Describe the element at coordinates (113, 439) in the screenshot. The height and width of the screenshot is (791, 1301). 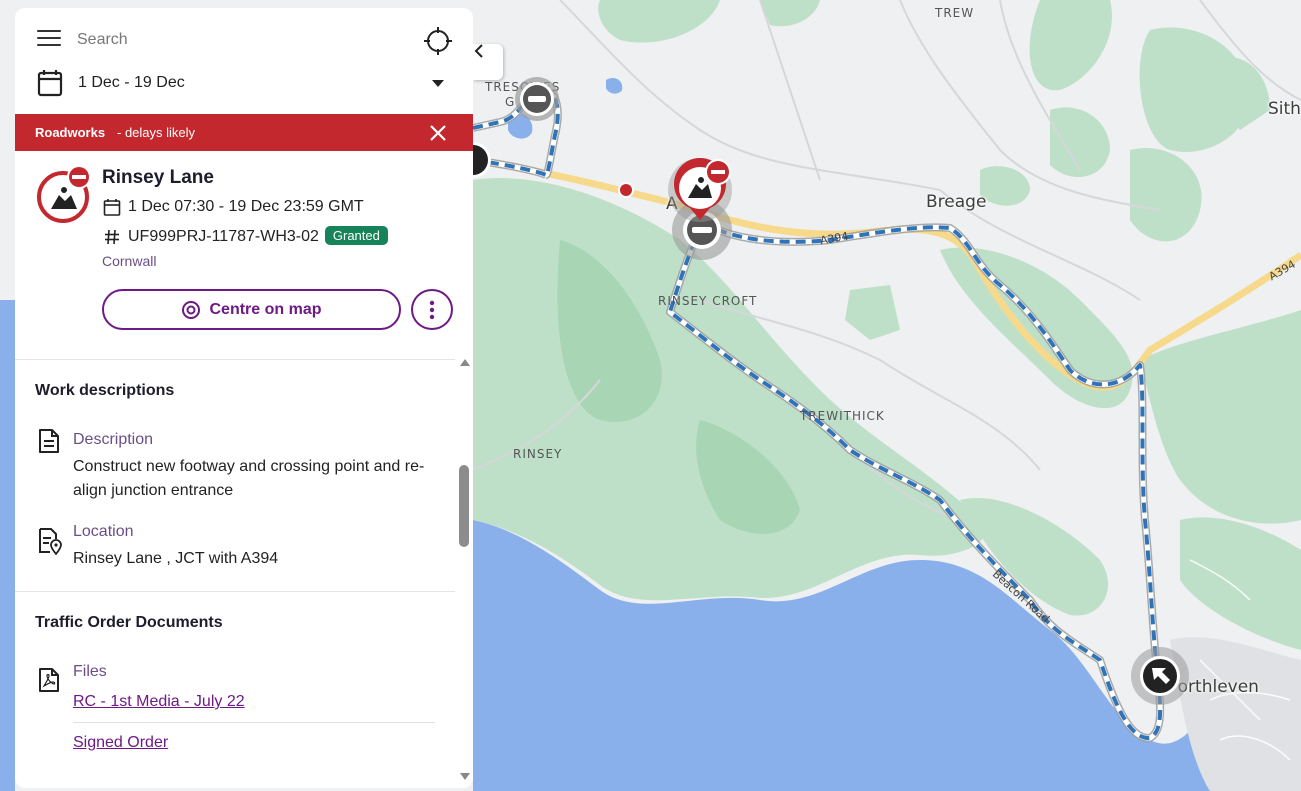
I see `description-label: Description` at that location.